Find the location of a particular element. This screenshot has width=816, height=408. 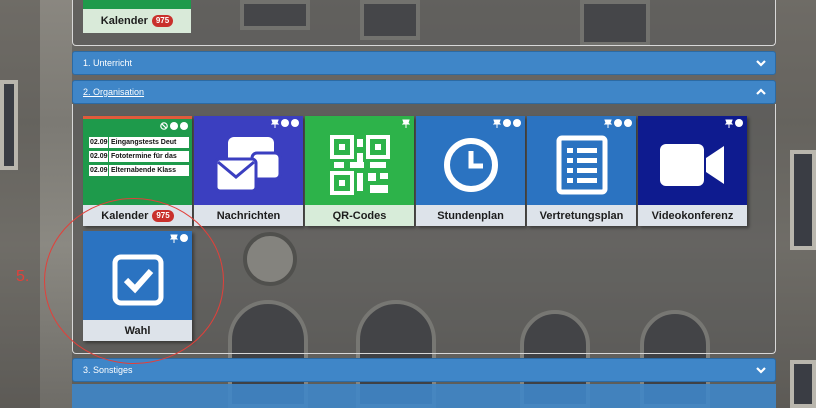

calendar-event: 02.09 Eingangstests Deut is located at coordinates (139, 142).